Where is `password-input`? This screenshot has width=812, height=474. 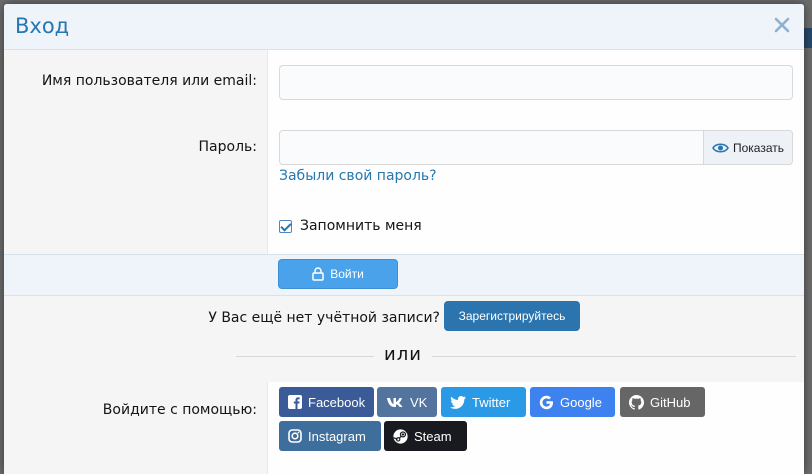 password-input is located at coordinates (492, 147).